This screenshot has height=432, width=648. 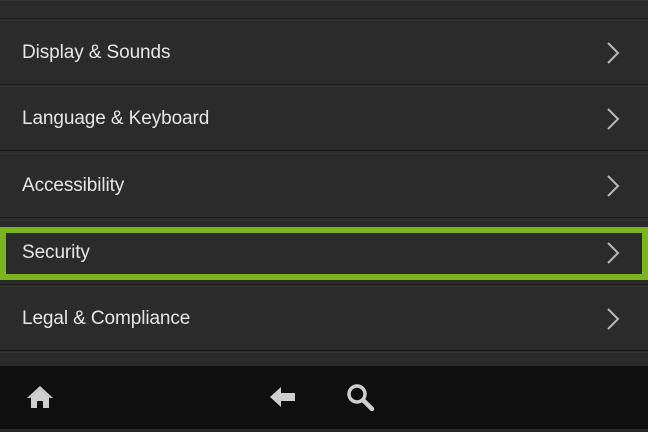 I want to click on search-button, so click(x=360, y=399).